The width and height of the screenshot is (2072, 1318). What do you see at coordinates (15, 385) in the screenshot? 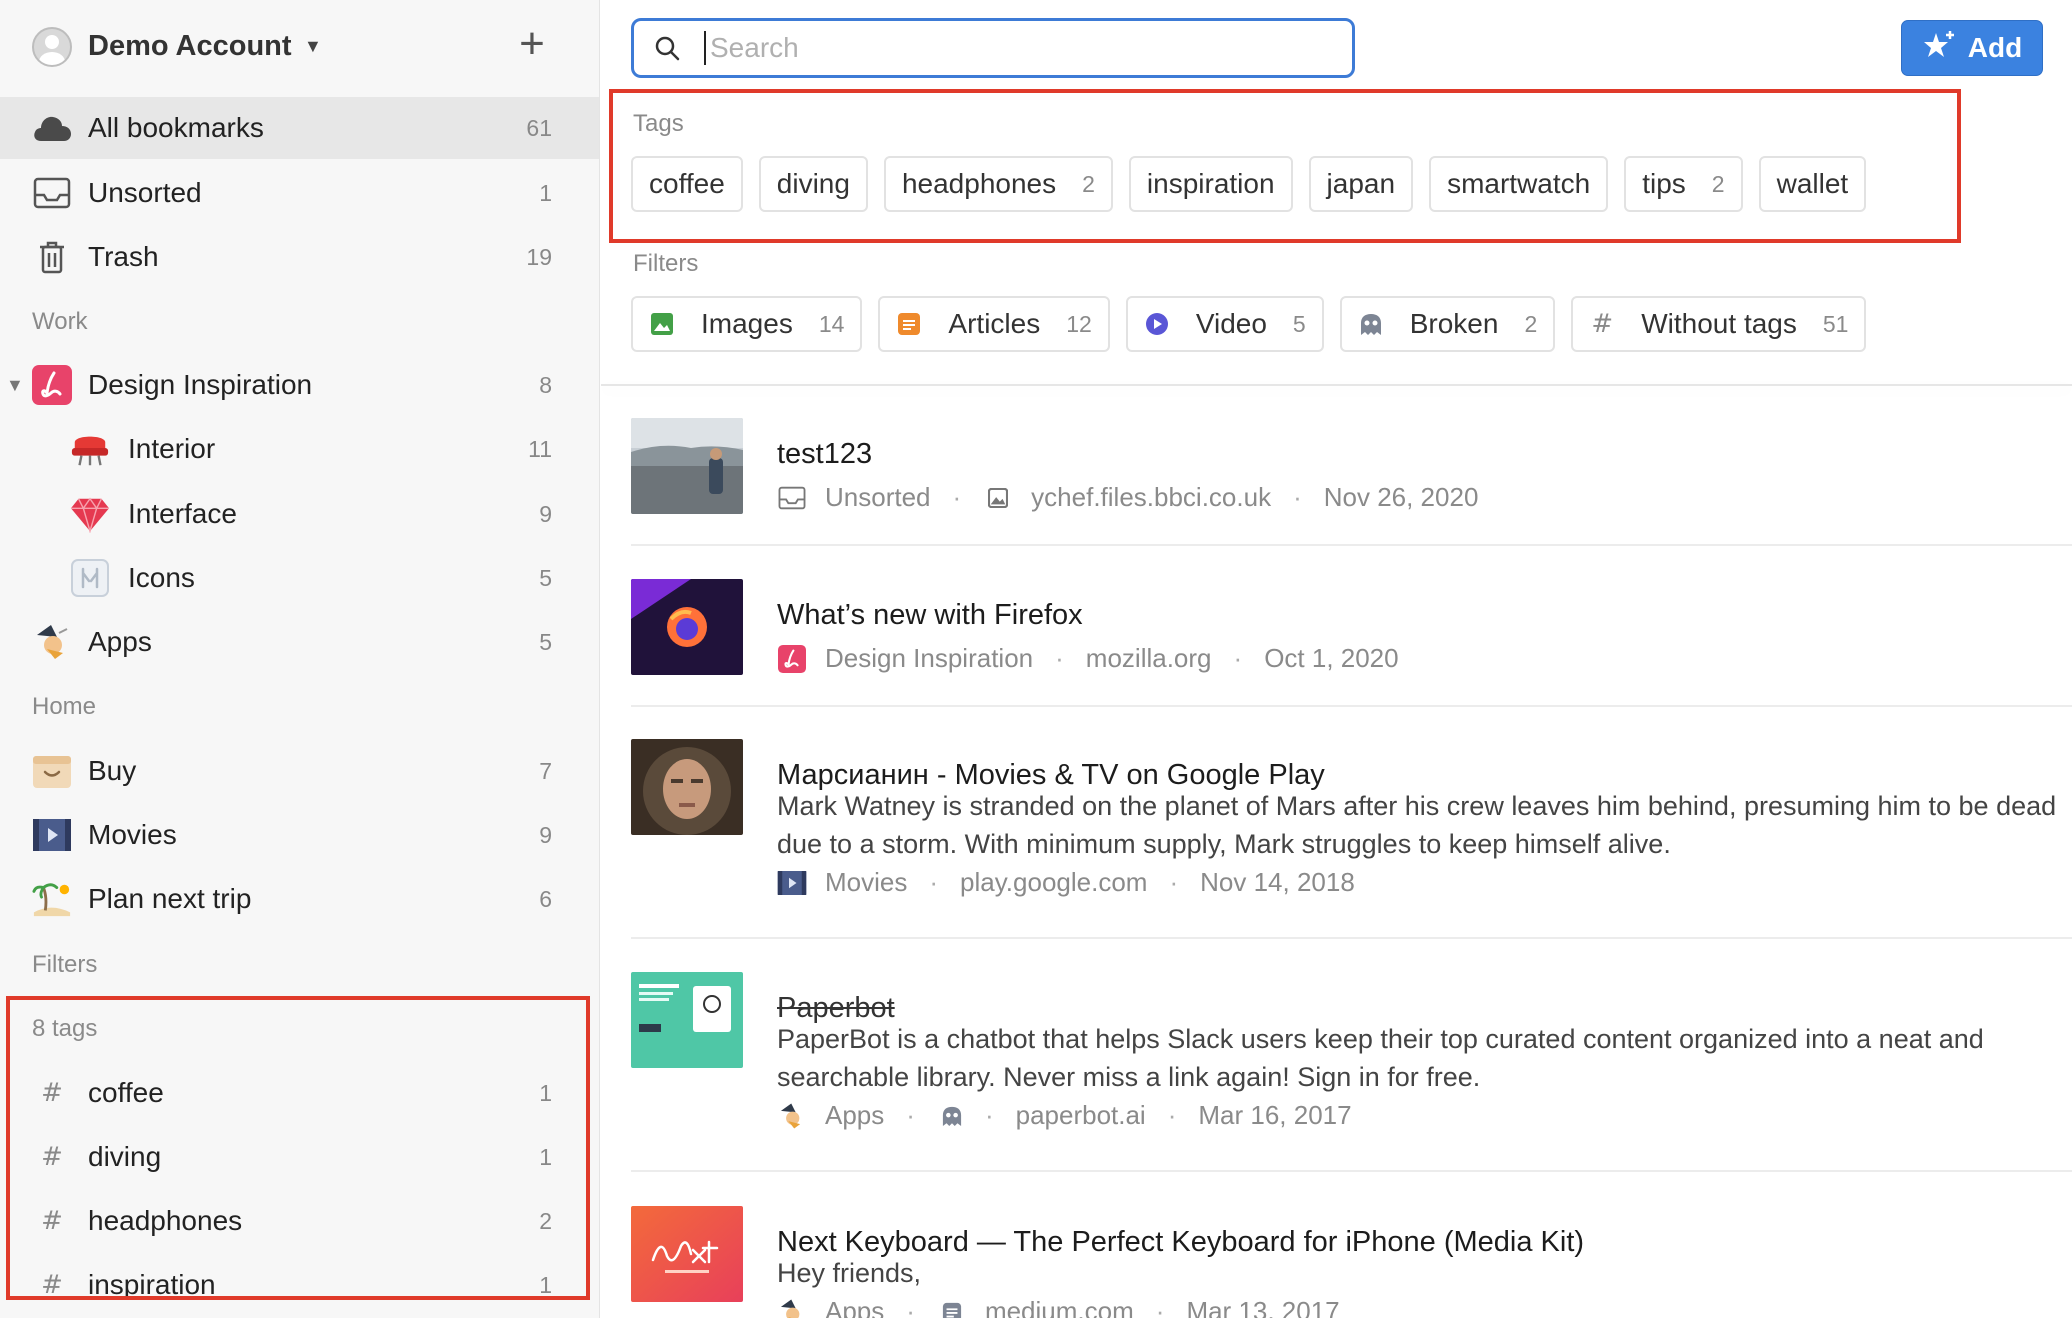
I see `collapse-caret-icon: ▼` at bounding box center [15, 385].